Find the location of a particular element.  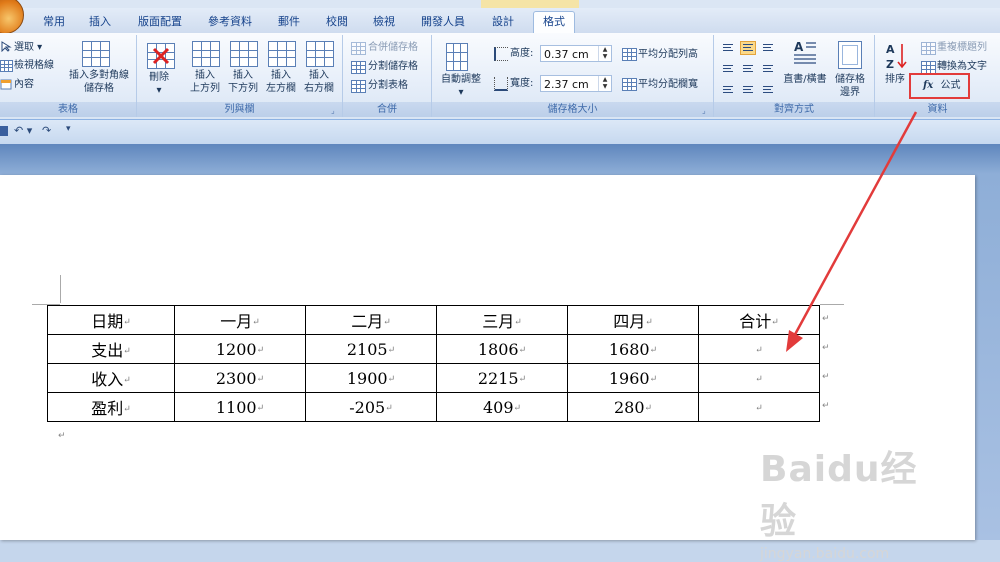

baidu-watermark: Baidu经验 jingyan.baidu.com is located at coordinates (839, 505).